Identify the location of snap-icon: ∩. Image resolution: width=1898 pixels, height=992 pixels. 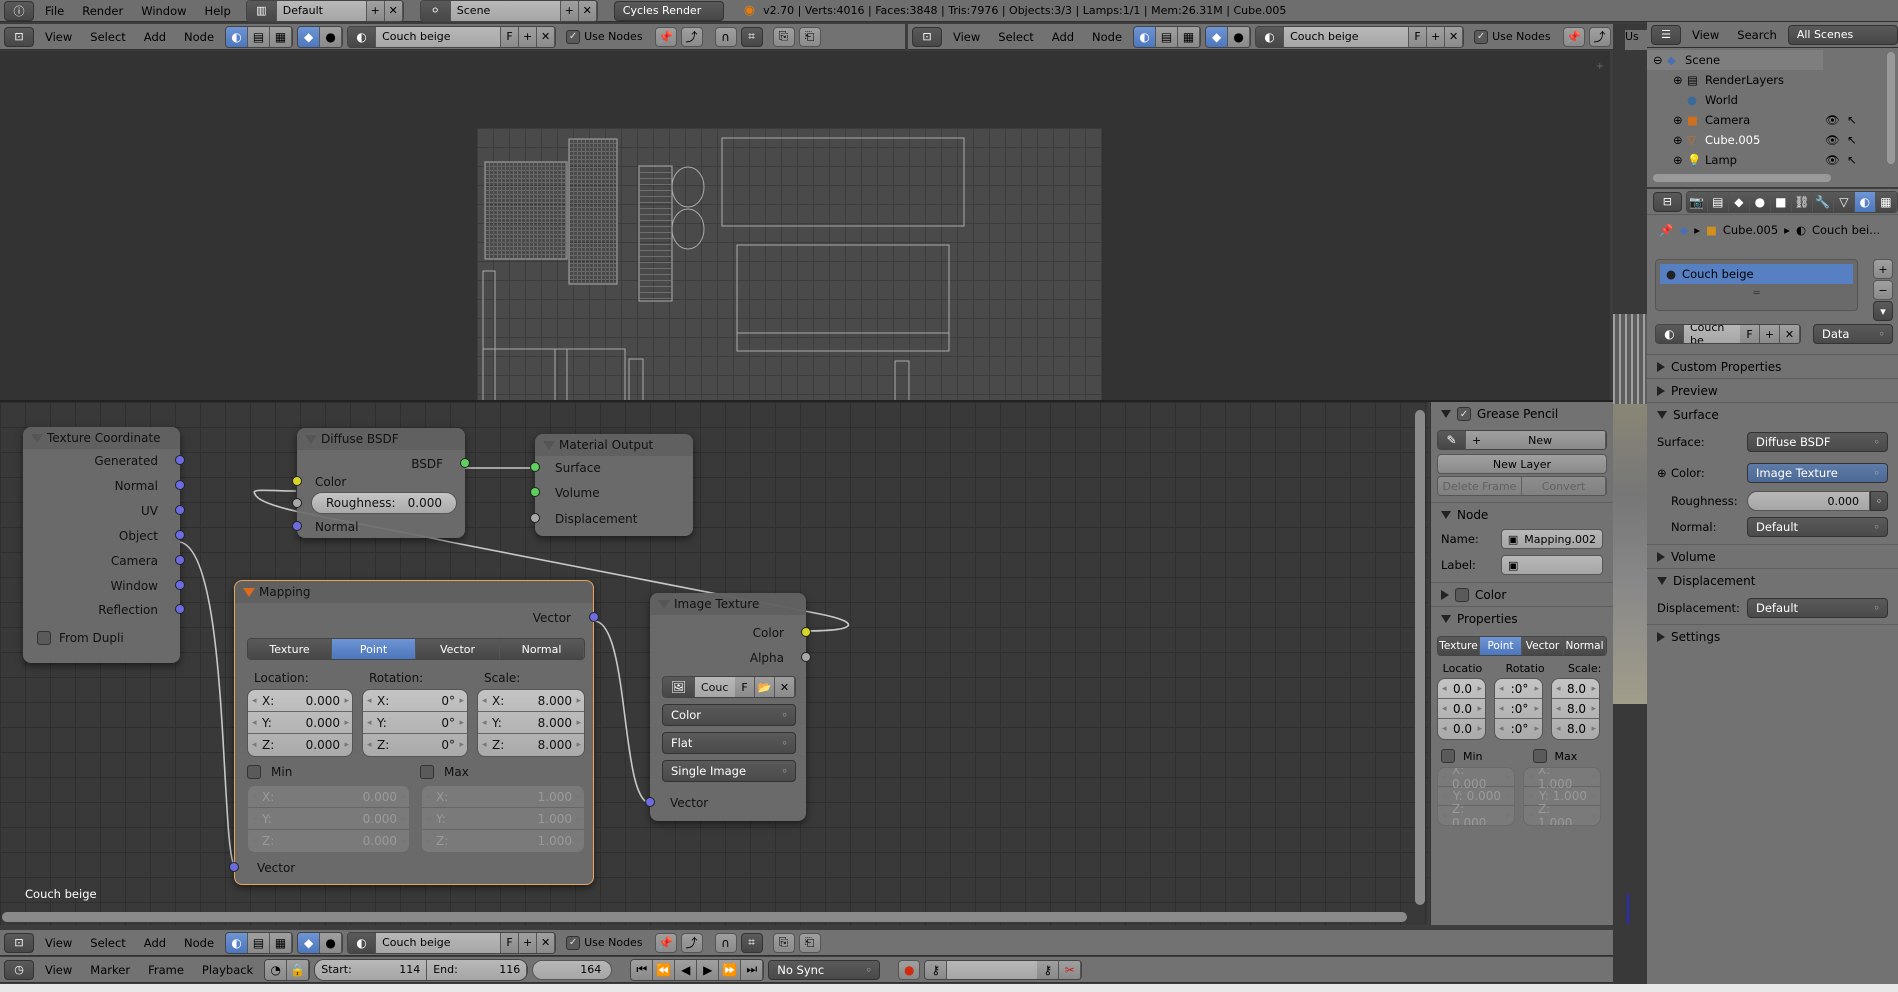
(725, 36).